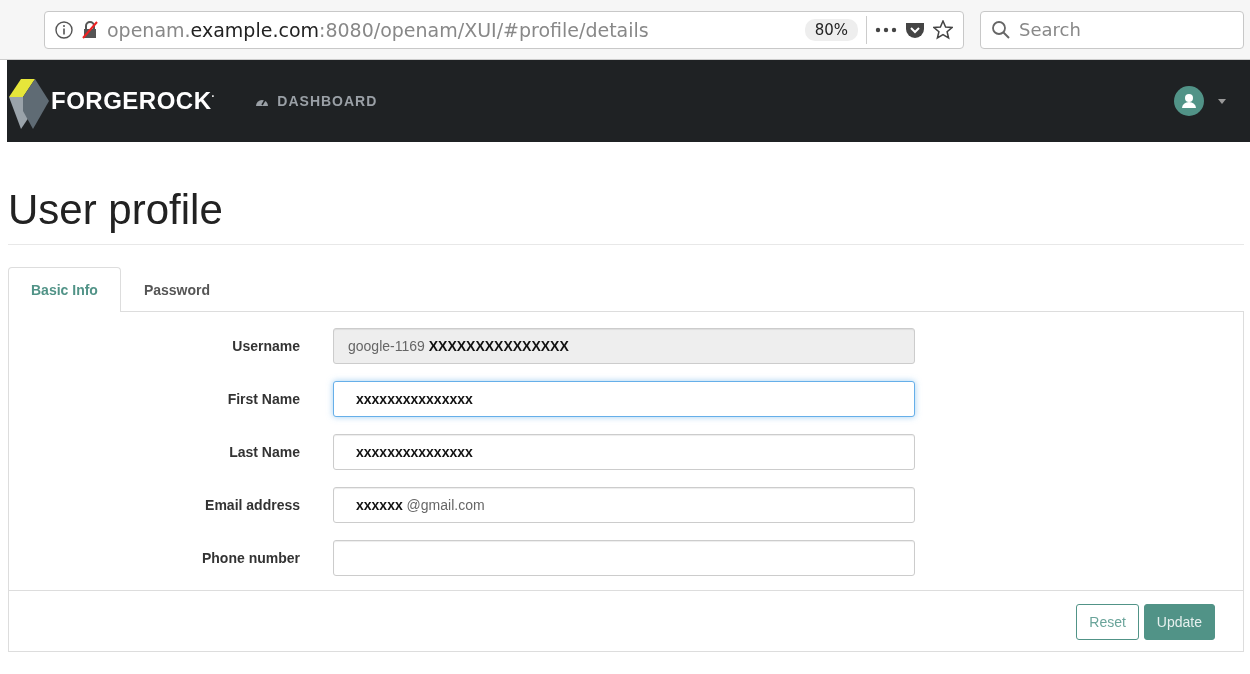 Image resolution: width=1250 pixels, height=674 pixels. What do you see at coordinates (252, 505) in the screenshot?
I see `field-label: Email address` at bounding box center [252, 505].